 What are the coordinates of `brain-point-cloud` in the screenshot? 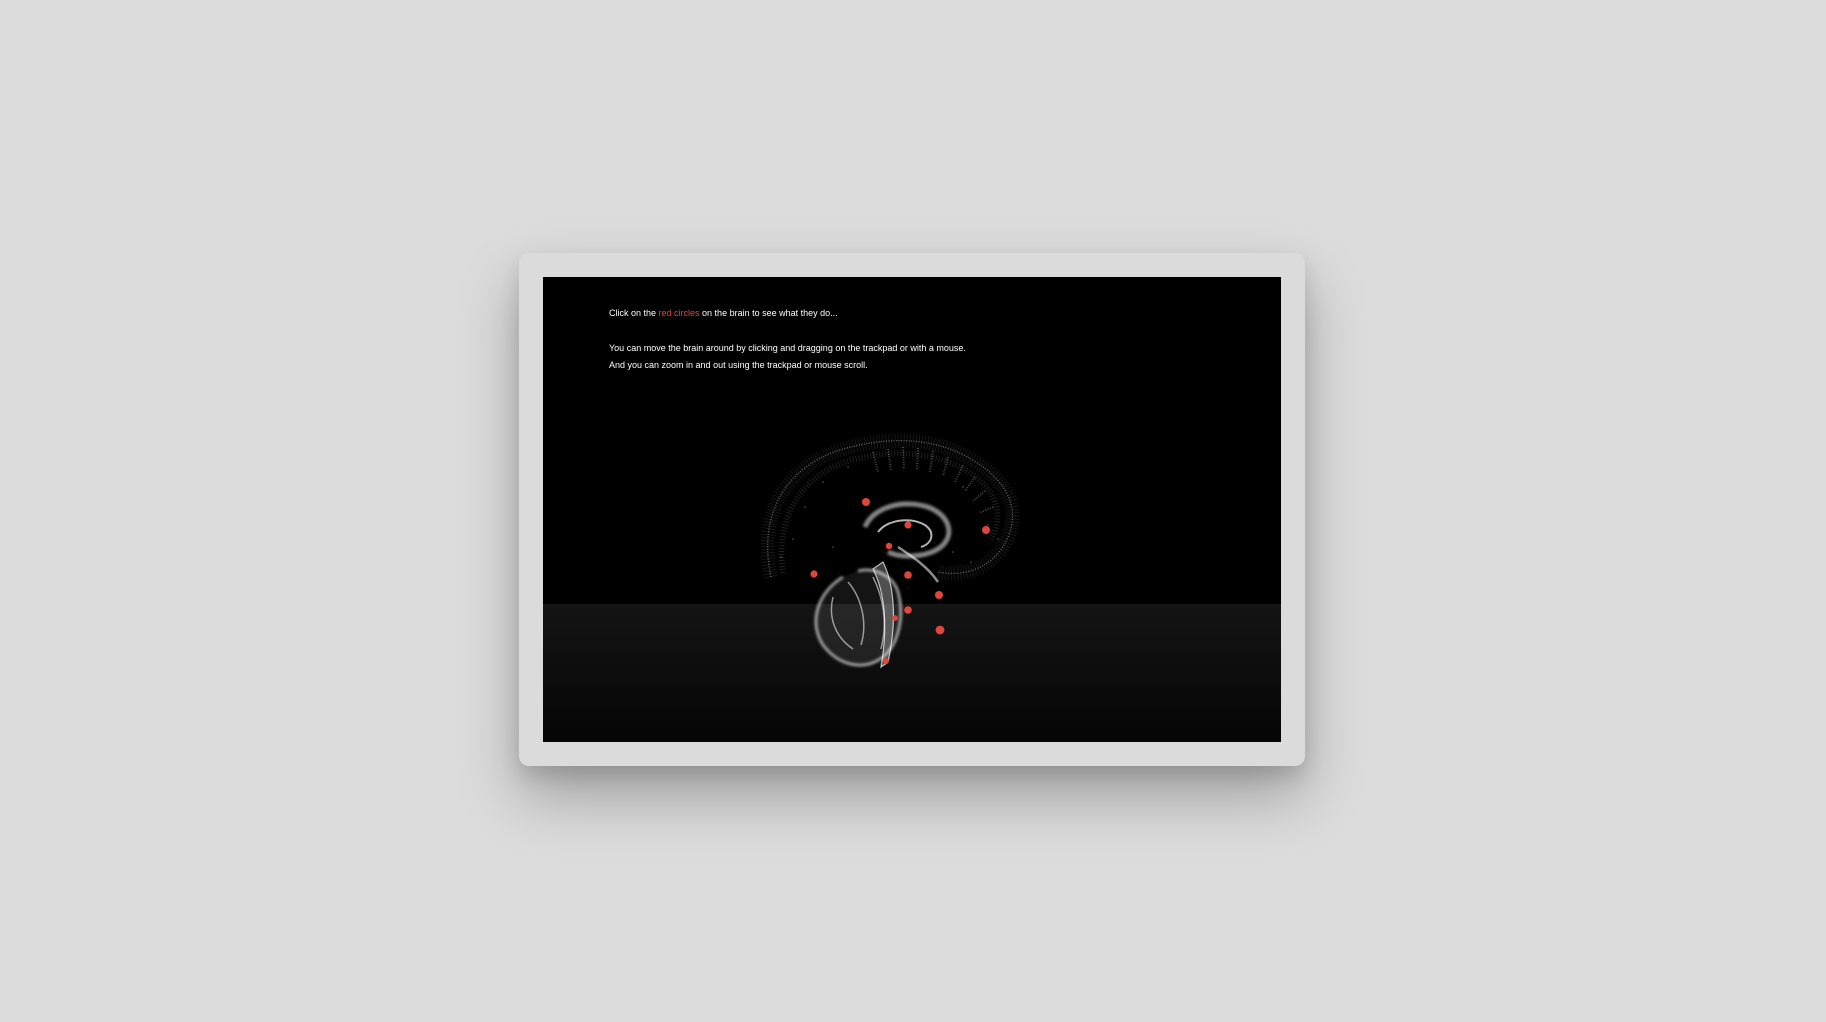 It's located at (890, 551).